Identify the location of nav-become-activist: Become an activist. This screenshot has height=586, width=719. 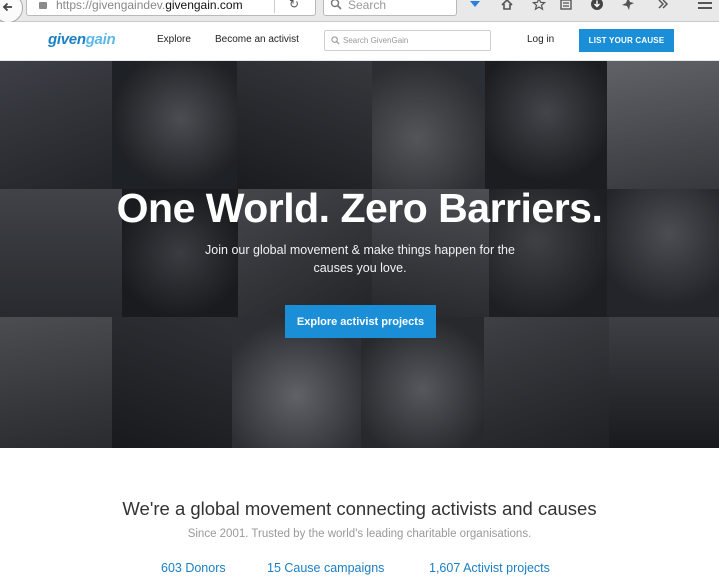
(257, 39).